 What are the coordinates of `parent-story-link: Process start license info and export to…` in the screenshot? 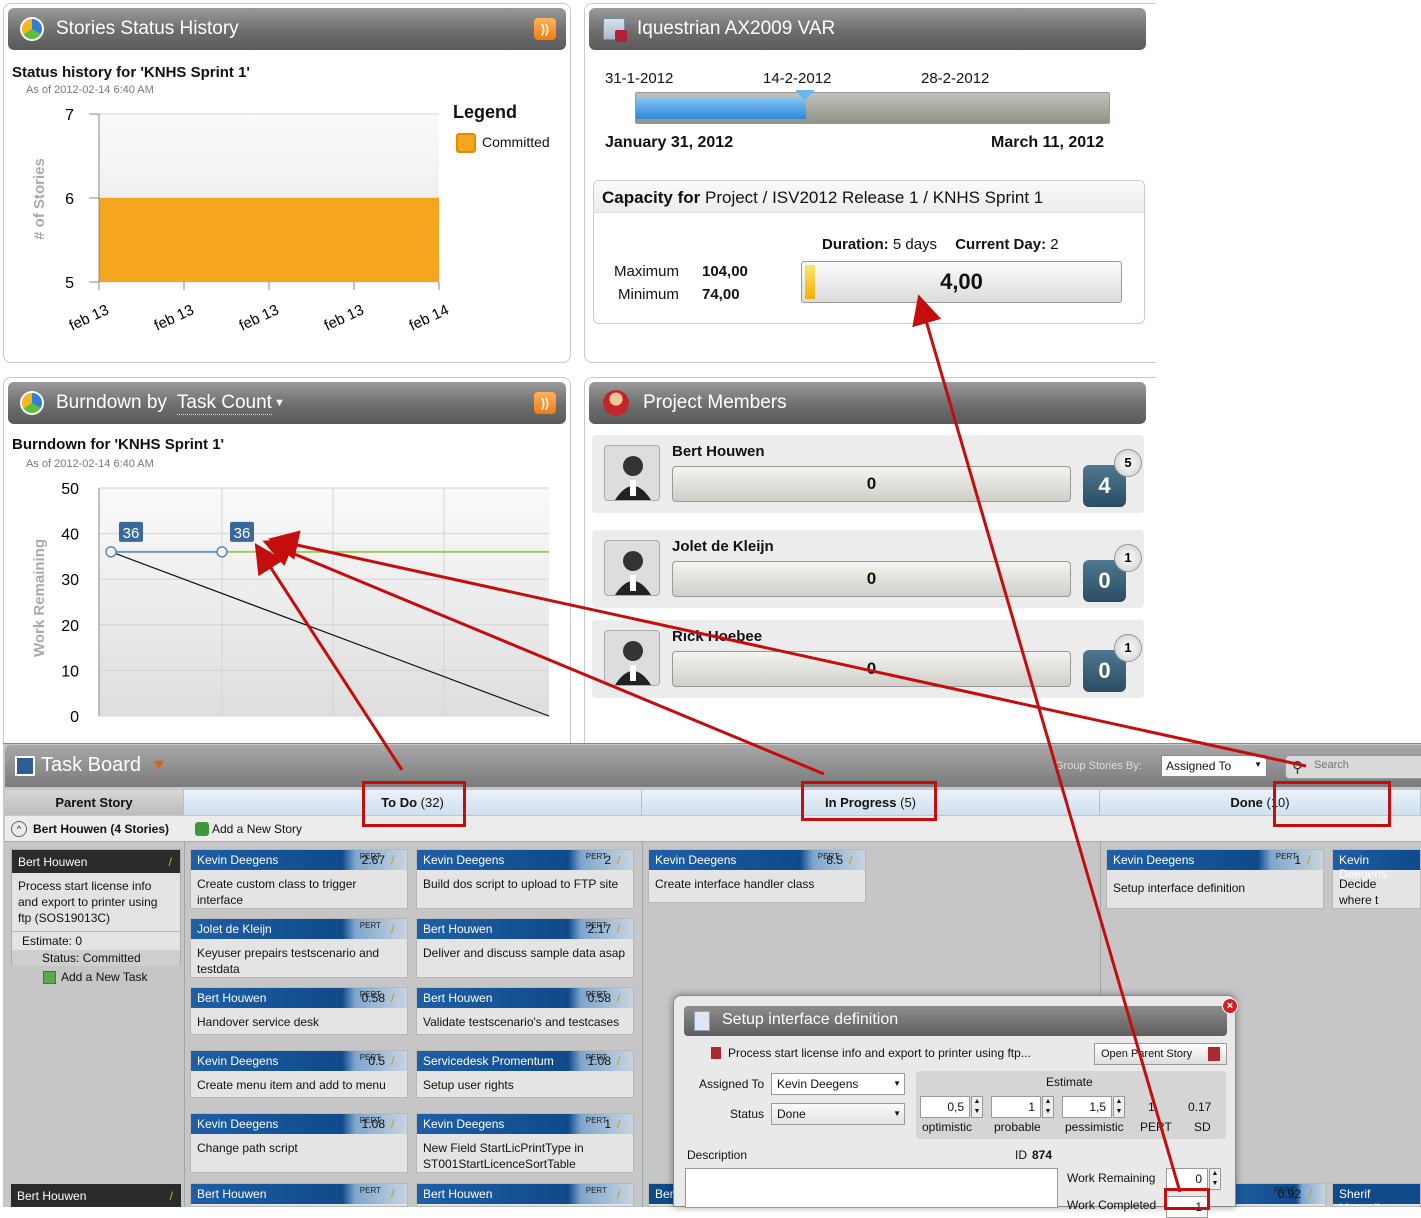 It's located at (879, 1053).